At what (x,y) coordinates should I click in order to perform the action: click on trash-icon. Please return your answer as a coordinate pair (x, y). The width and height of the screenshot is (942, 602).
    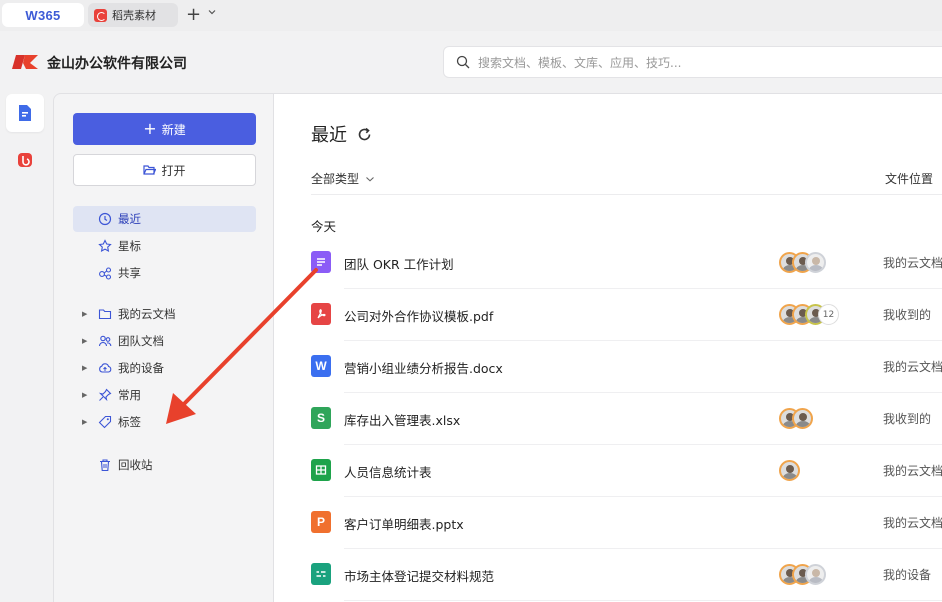
    Looking at the image, I should click on (105, 465).